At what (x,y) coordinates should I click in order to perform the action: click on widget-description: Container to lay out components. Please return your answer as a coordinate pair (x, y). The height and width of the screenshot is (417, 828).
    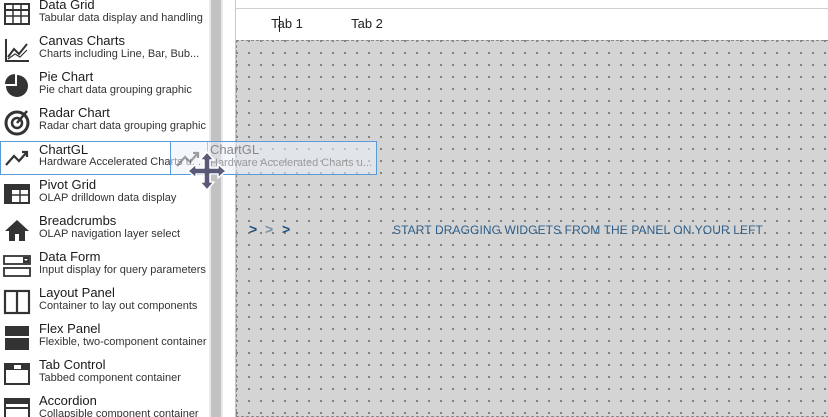
    Looking at the image, I should click on (118, 306).